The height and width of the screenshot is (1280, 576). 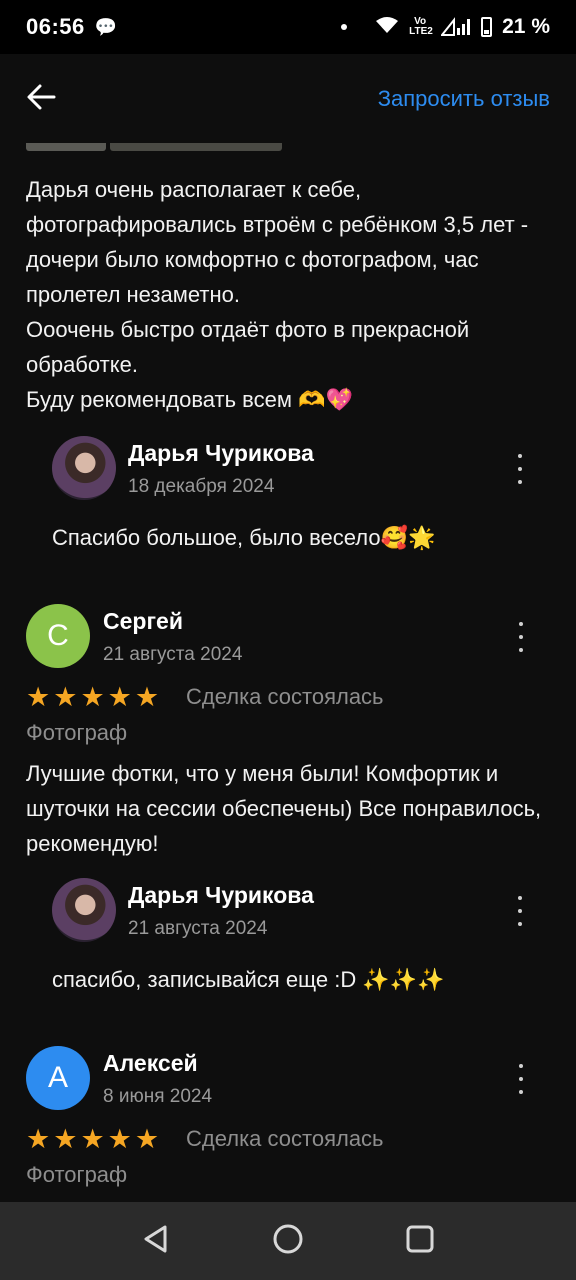 I want to click on status-time: 06:56, so click(x=55, y=26).